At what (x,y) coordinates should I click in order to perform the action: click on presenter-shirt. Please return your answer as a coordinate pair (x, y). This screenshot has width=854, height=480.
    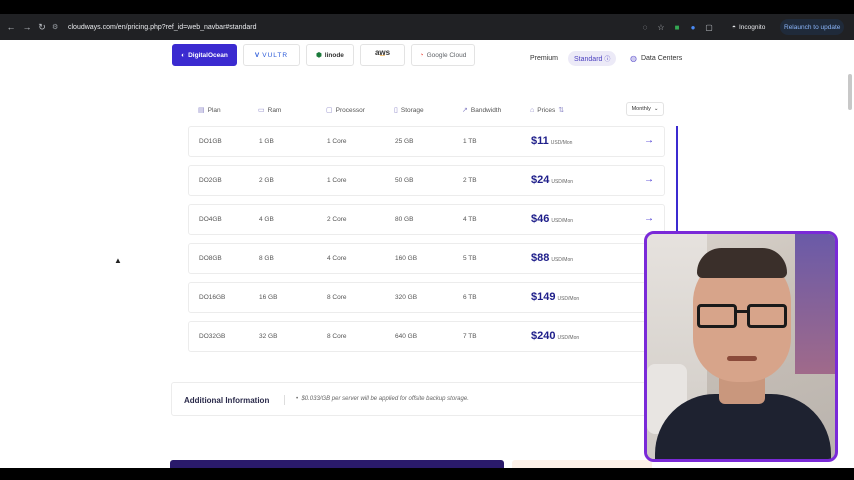
    Looking at the image, I should click on (743, 426).